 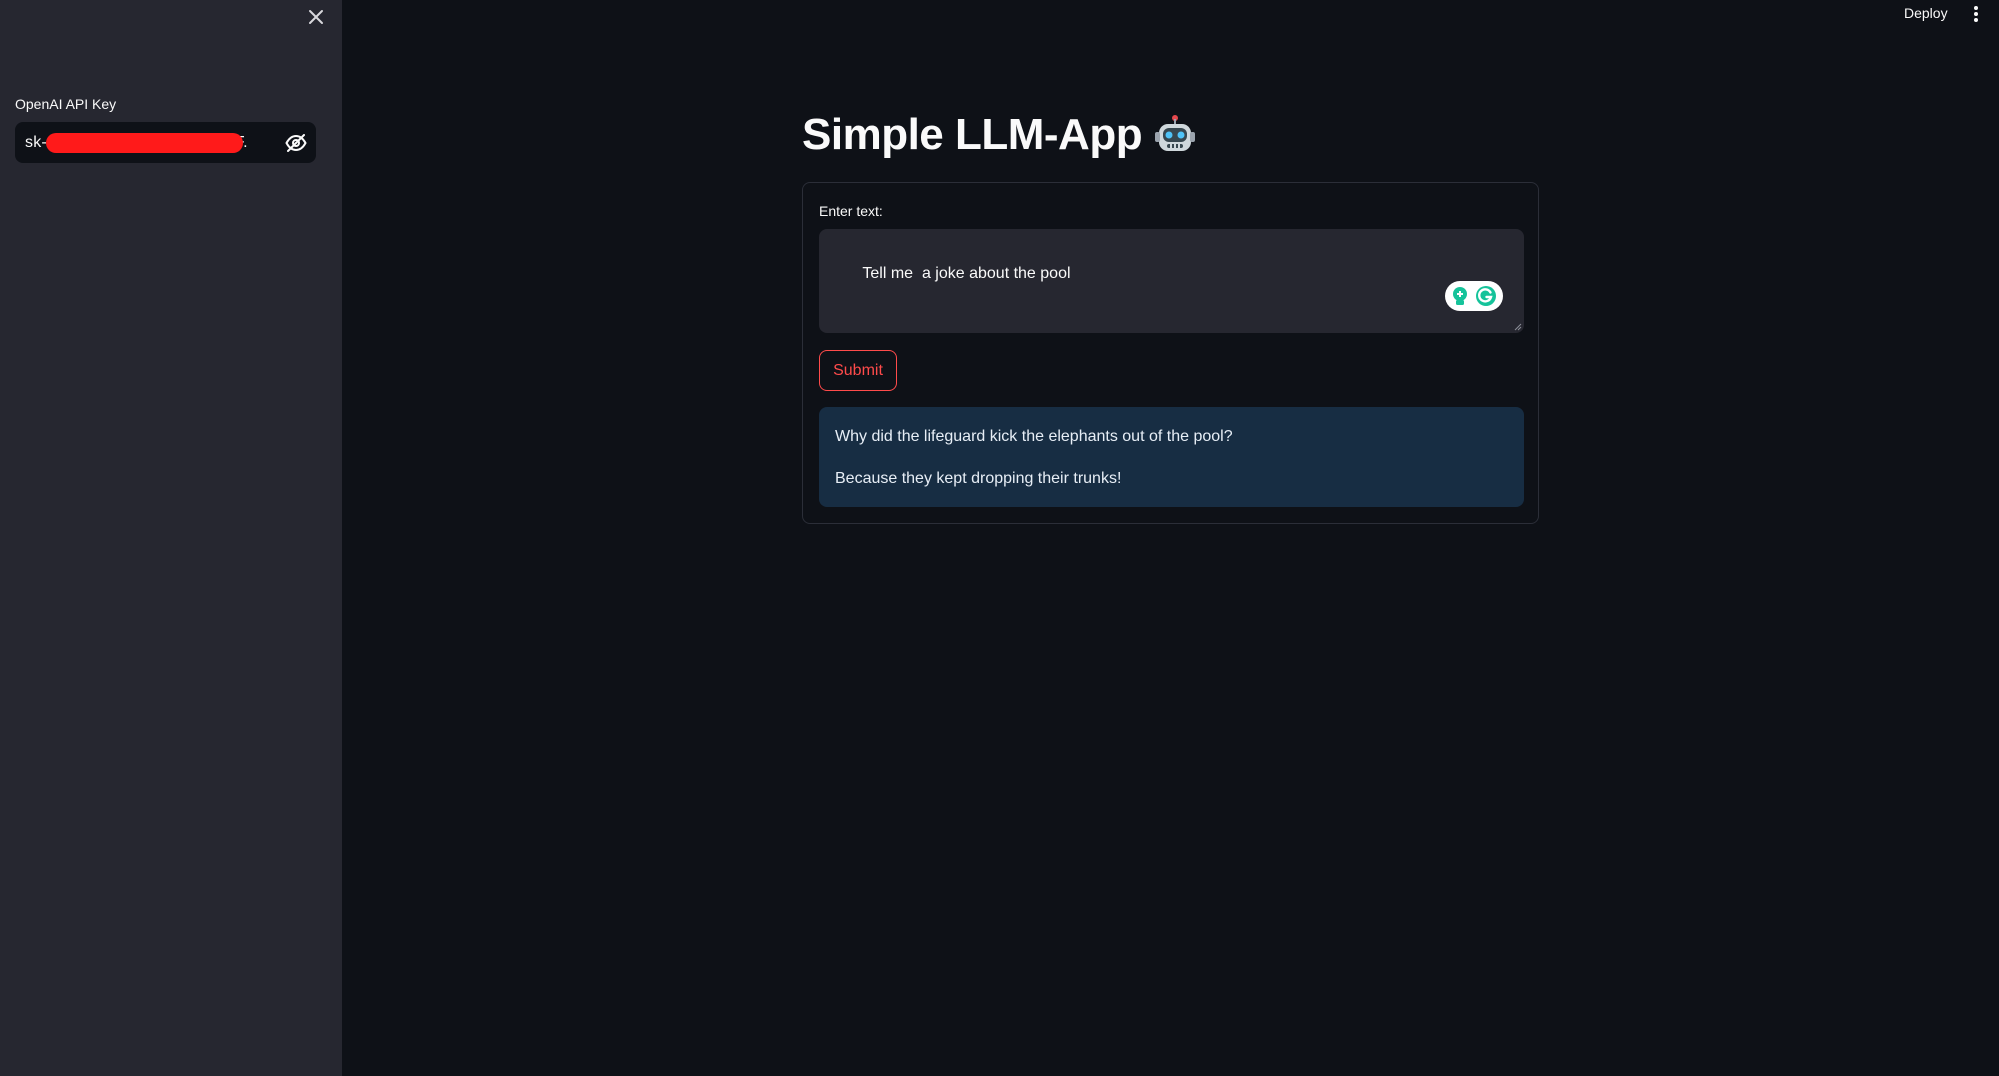 I want to click on lightbulb-icon, so click(x=1460, y=296).